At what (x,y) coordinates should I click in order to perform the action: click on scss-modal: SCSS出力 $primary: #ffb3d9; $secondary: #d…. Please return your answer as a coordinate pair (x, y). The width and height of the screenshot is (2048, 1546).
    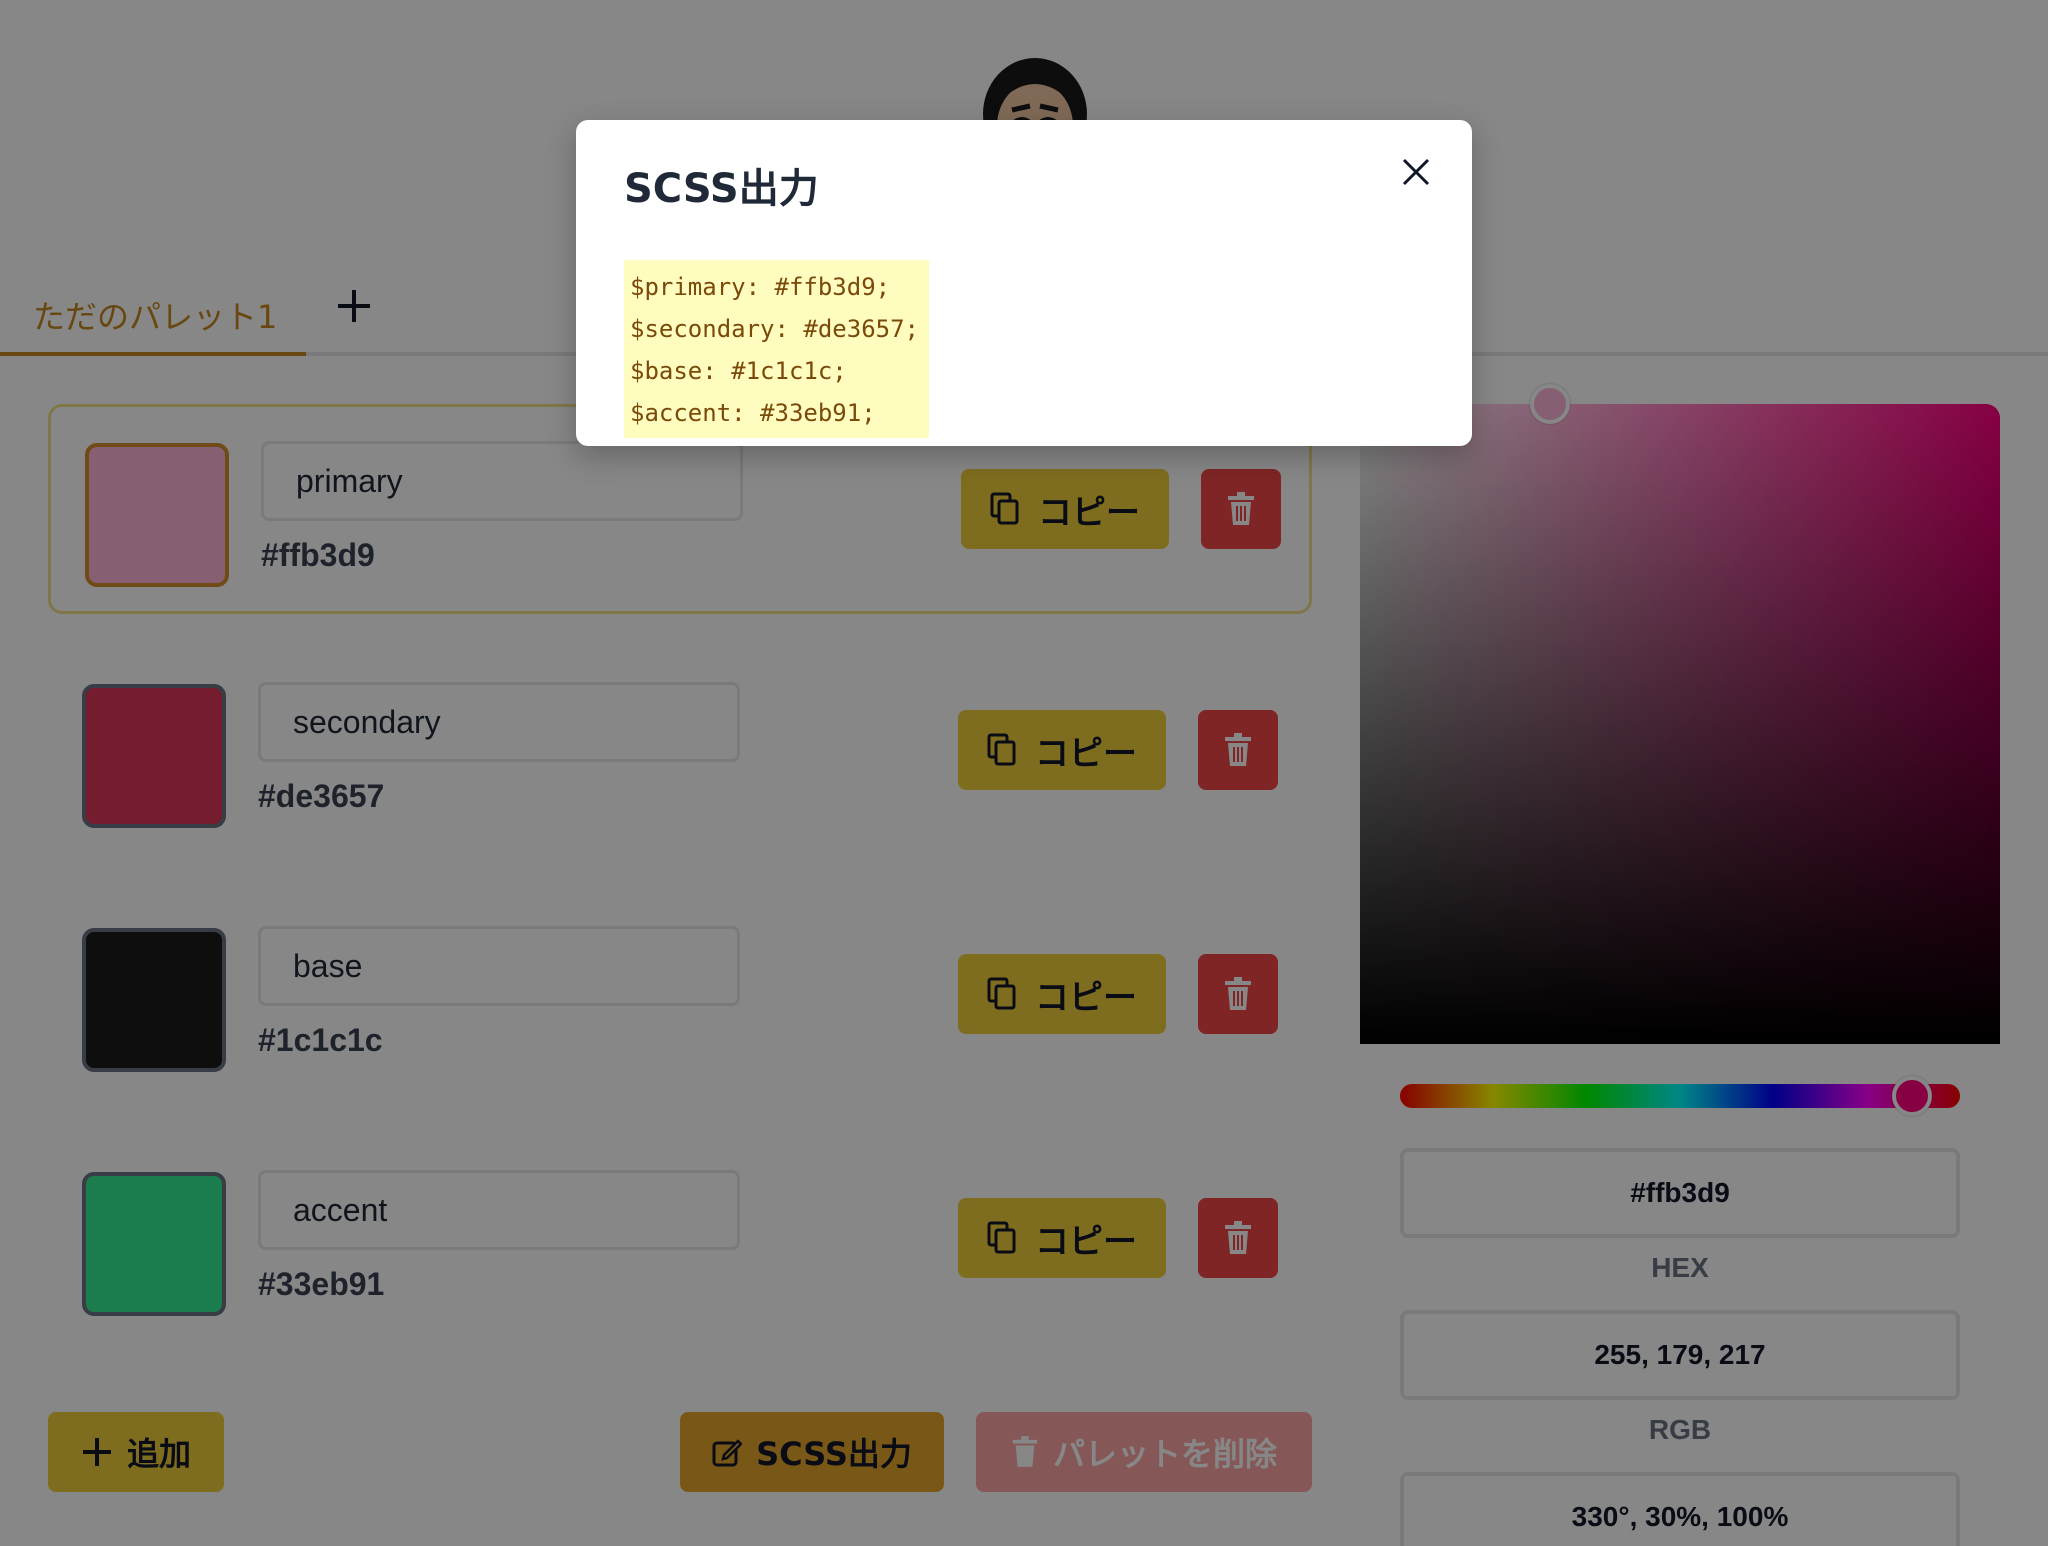
    Looking at the image, I should click on (1024, 283).